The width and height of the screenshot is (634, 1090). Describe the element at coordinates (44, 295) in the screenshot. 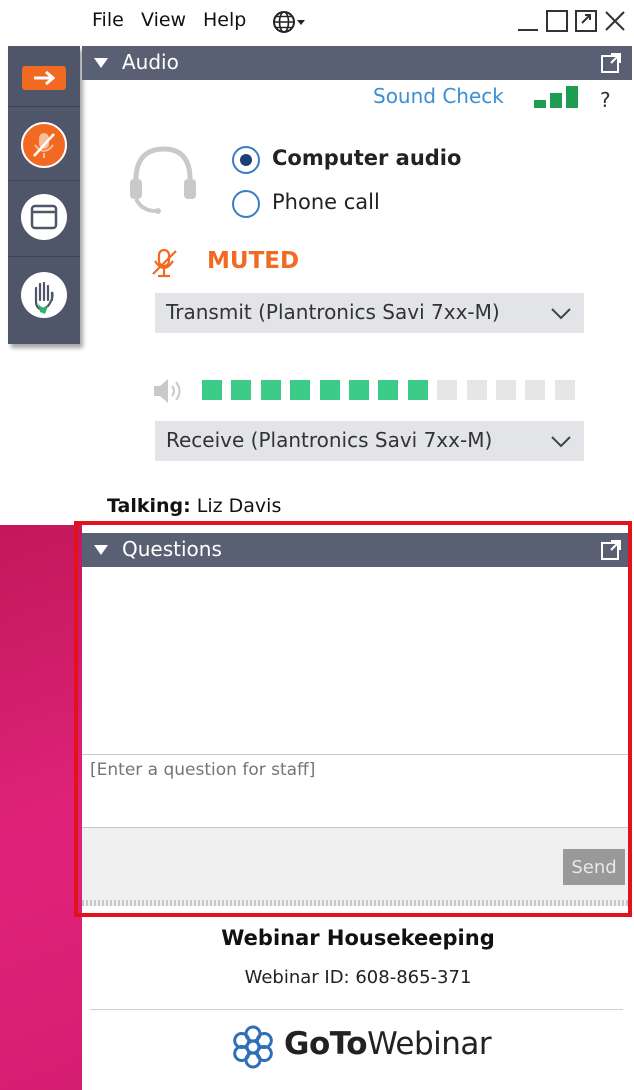

I see `raise-hand-icon` at that location.